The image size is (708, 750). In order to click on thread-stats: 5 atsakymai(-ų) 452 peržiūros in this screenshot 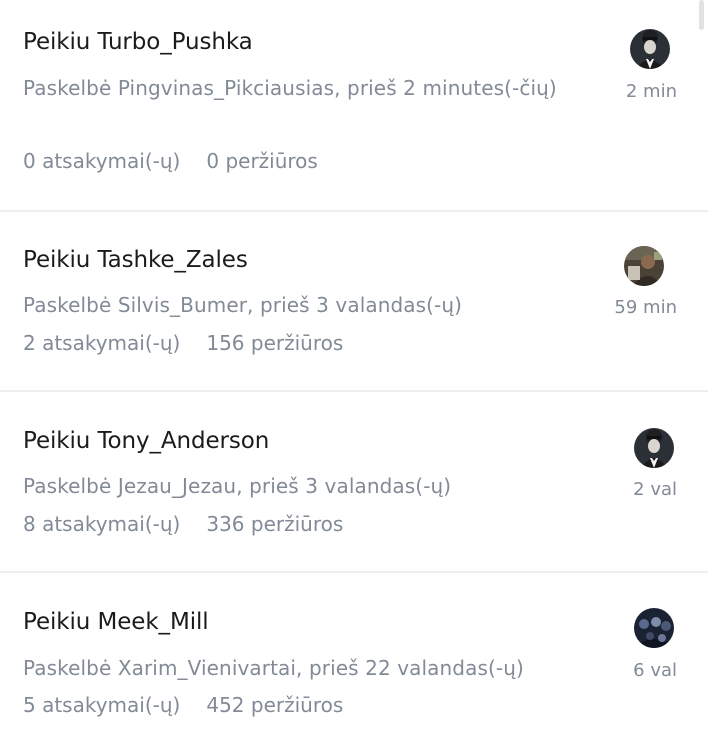, I will do `click(183, 705)`.